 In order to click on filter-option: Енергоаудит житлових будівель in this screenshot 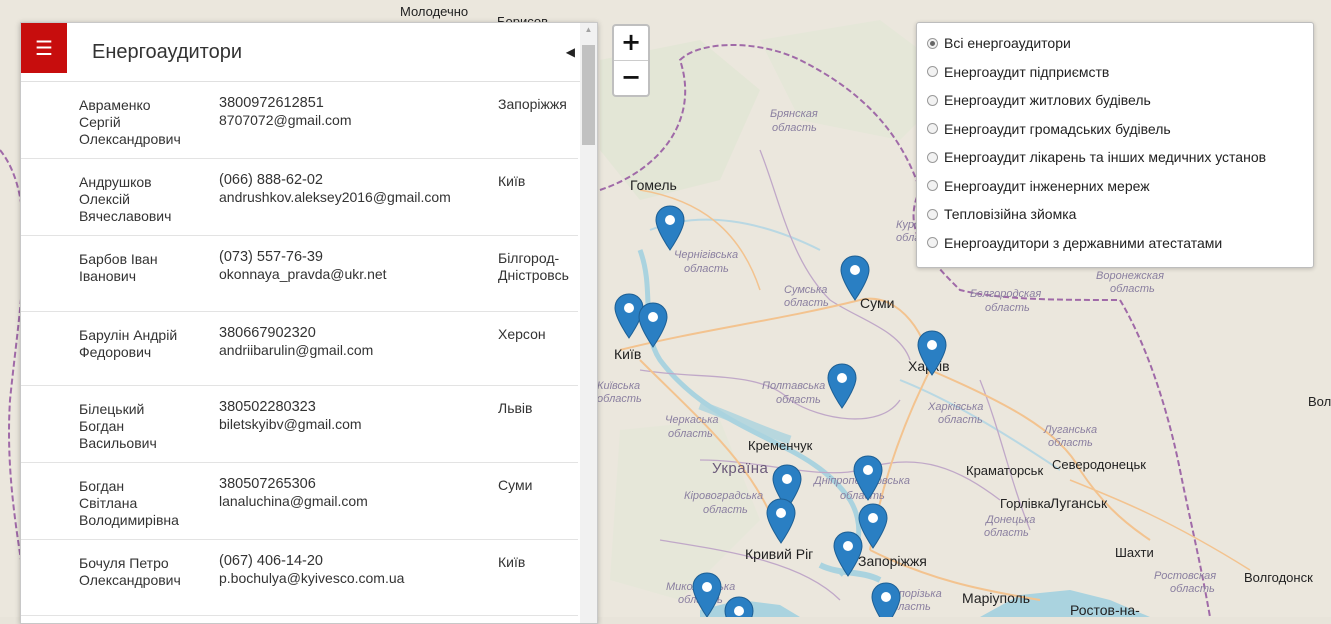, I will do `click(1115, 100)`.